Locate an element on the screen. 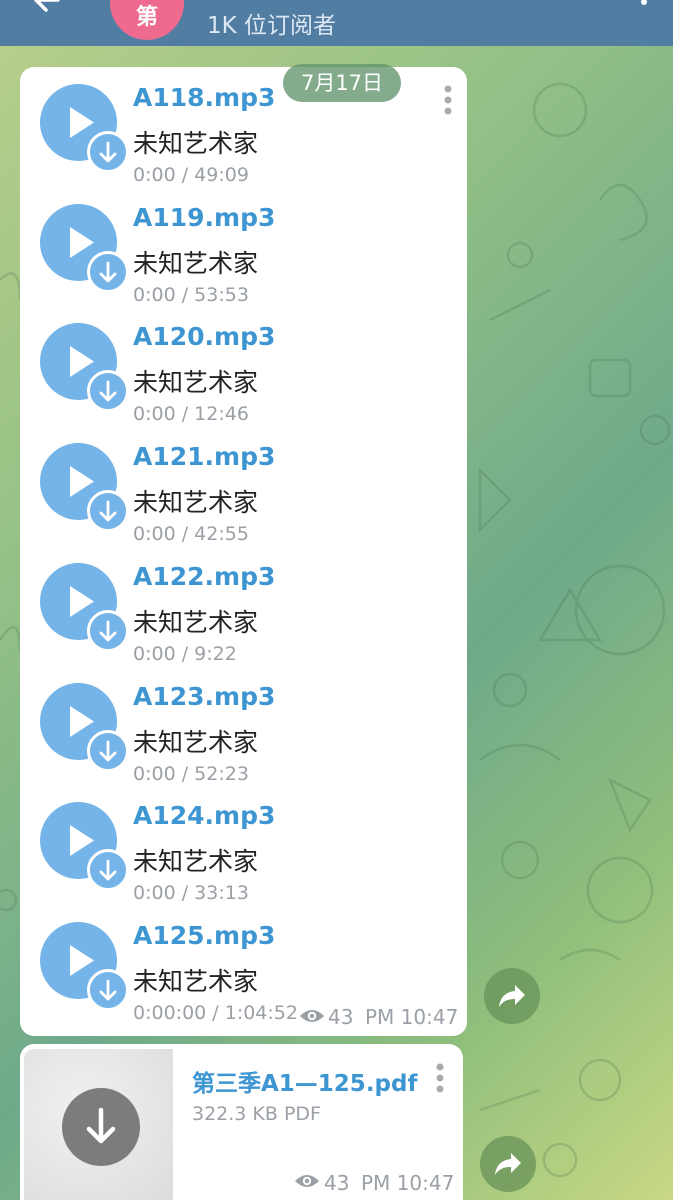 The height and width of the screenshot is (1200, 673). channel-header: 第 1K 位订阅者 is located at coordinates (336, 23).